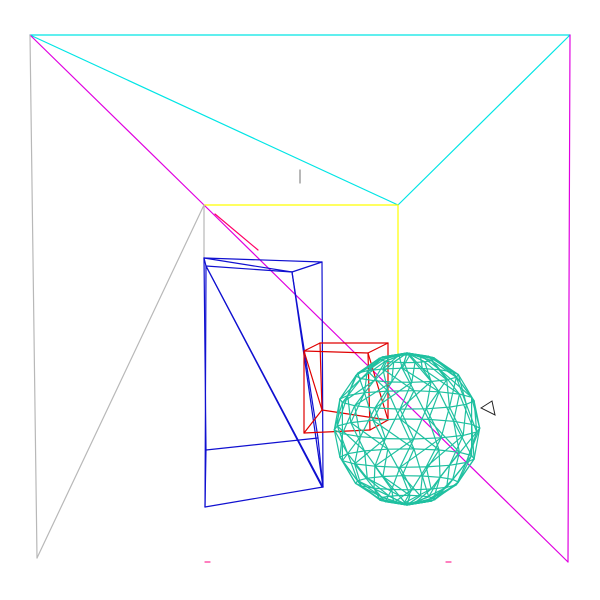 The width and height of the screenshot is (600, 600). I want to click on ceiling-right-edge, so click(484, 120).